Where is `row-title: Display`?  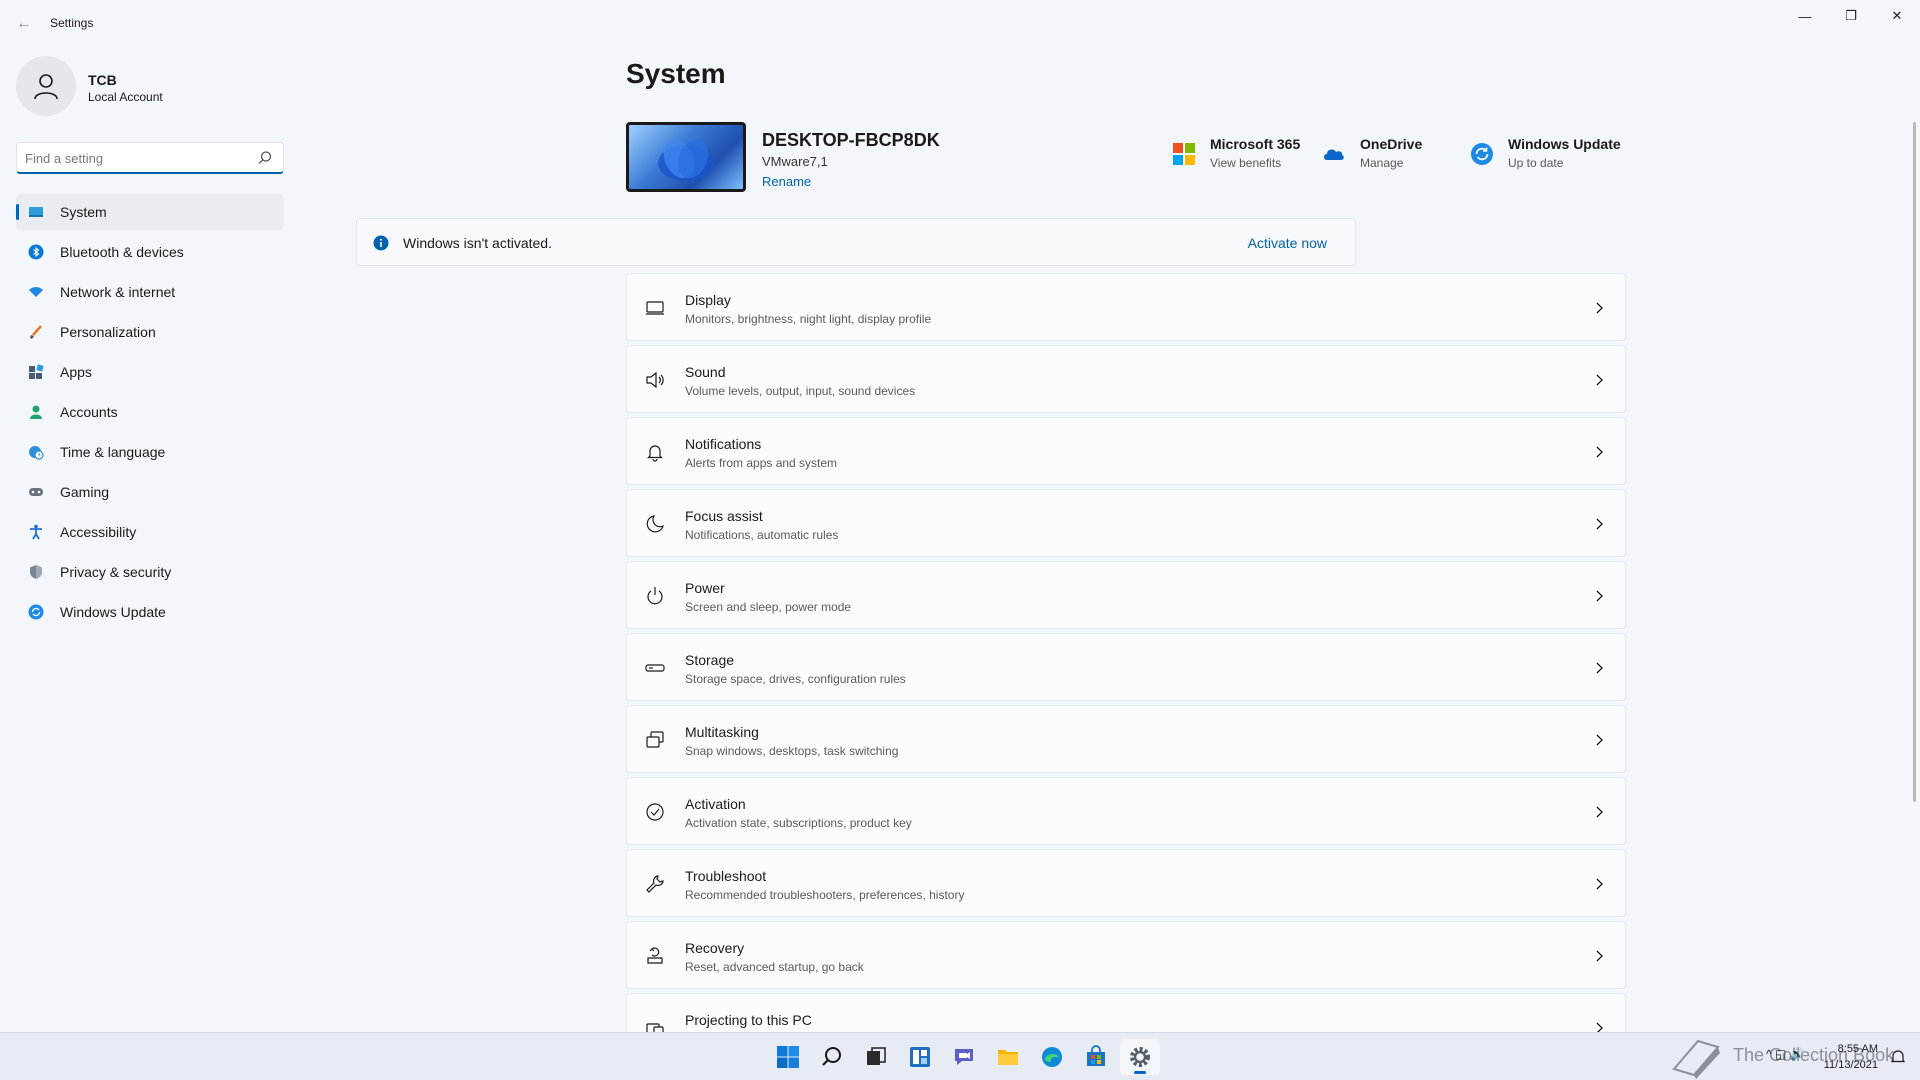 row-title: Display is located at coordinates (708, 300).